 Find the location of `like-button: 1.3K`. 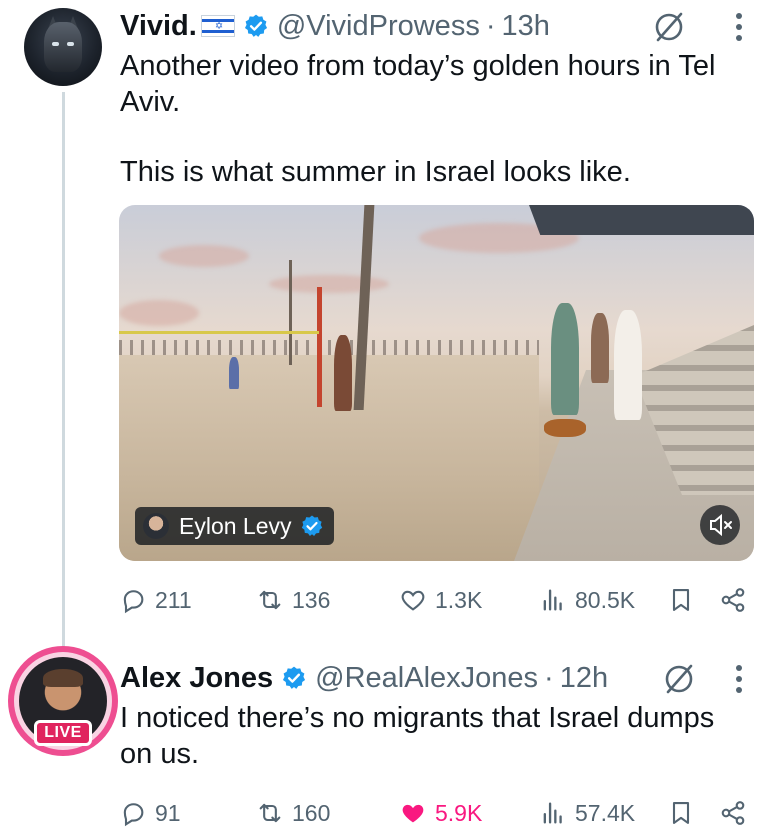

like-button: 1.3K is located at coordinates (440, 600).